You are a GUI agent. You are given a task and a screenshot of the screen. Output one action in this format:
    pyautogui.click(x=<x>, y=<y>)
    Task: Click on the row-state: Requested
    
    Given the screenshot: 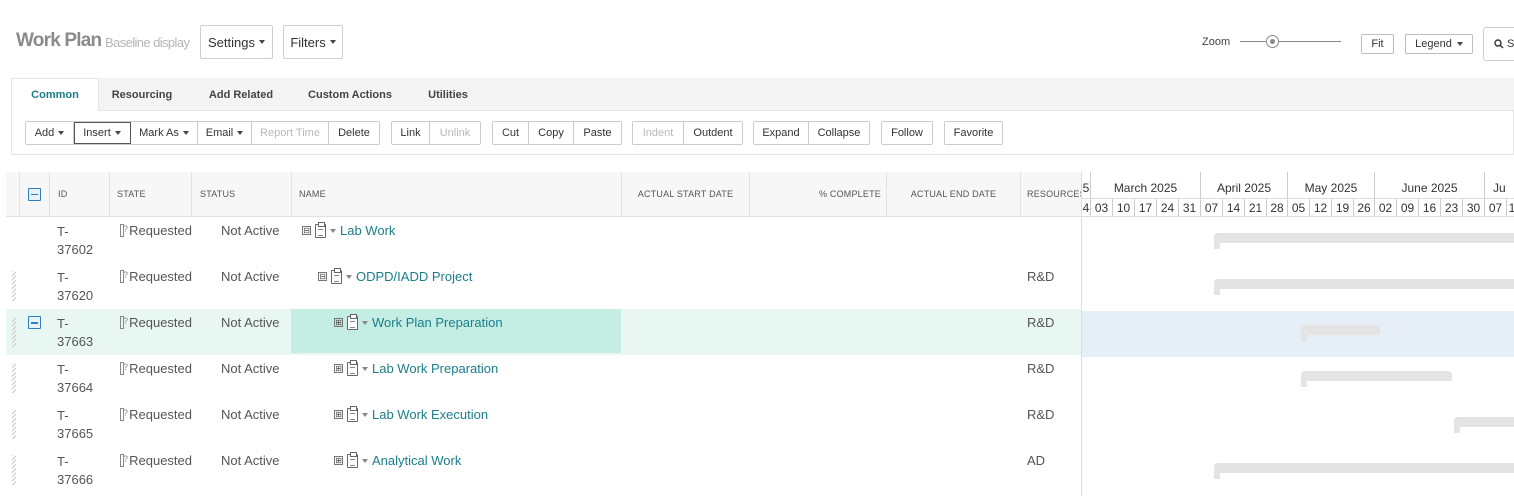 What is the action you would take?
    pyautogui.click(x=156, y=276)
    